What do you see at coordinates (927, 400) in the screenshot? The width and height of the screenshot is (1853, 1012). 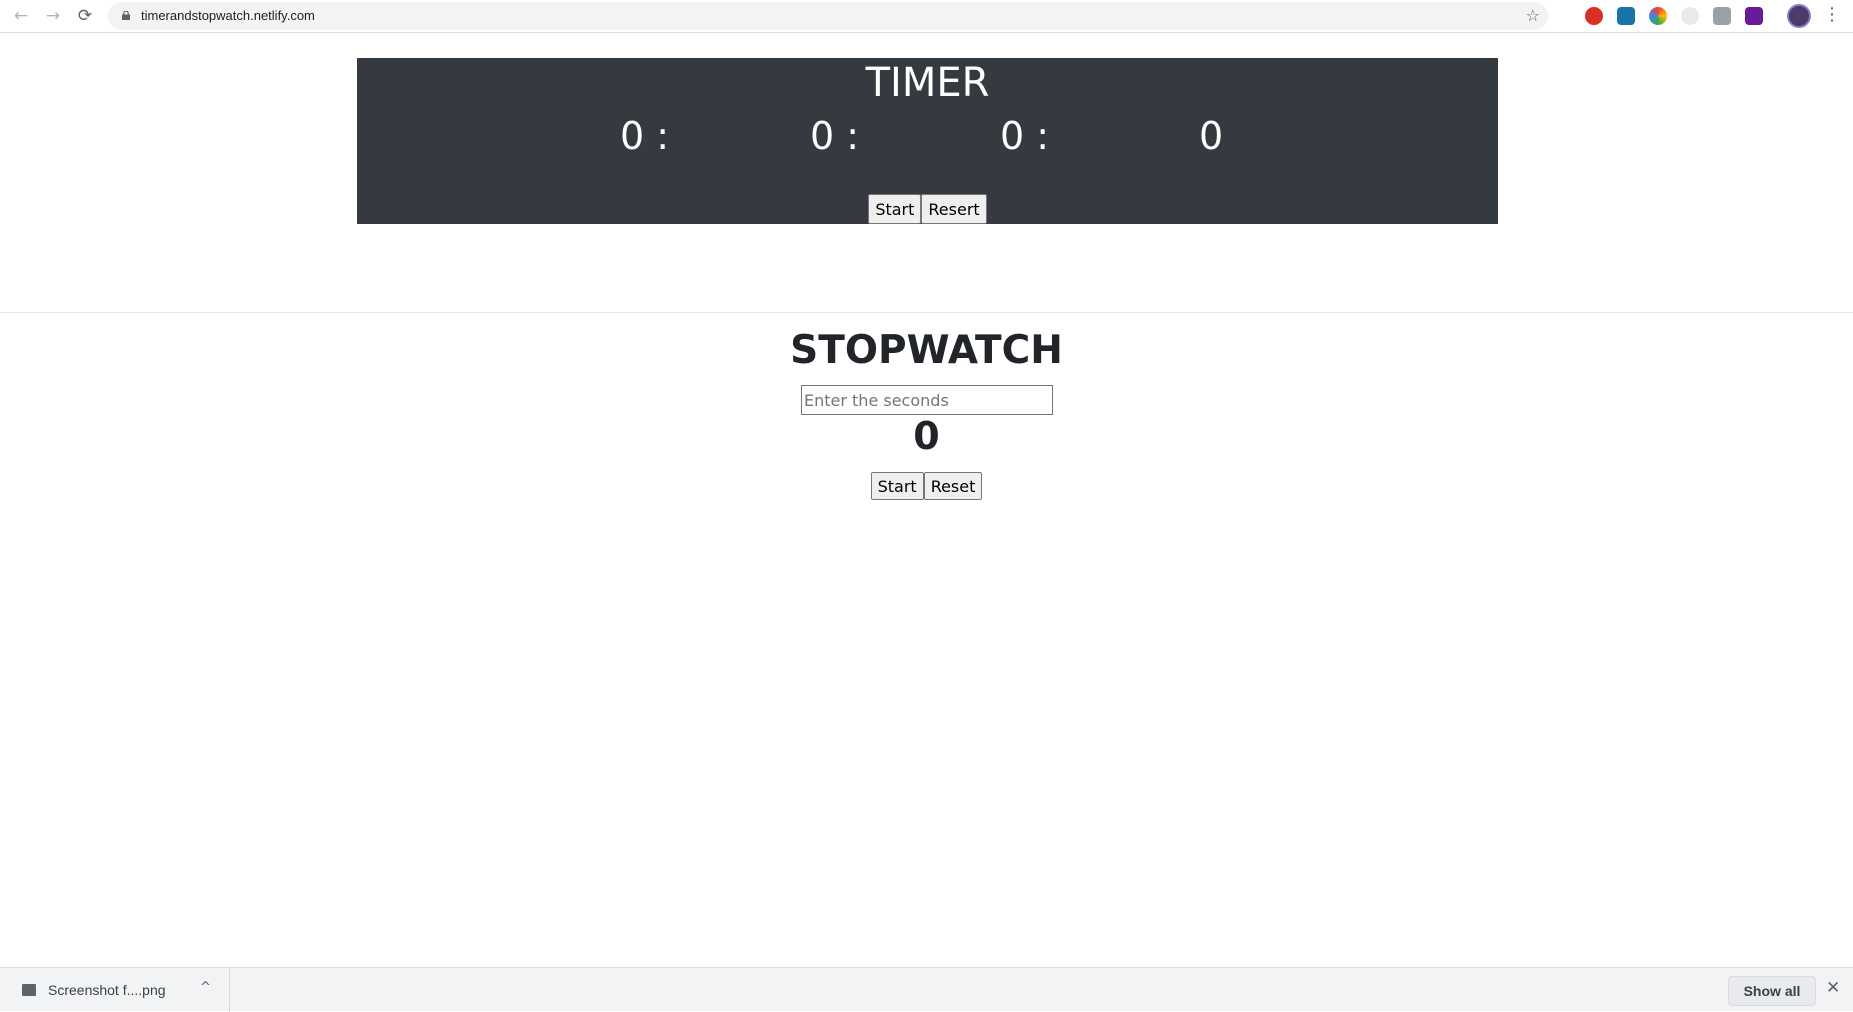 I see `seconds-input` at bounding box center [927, 400].